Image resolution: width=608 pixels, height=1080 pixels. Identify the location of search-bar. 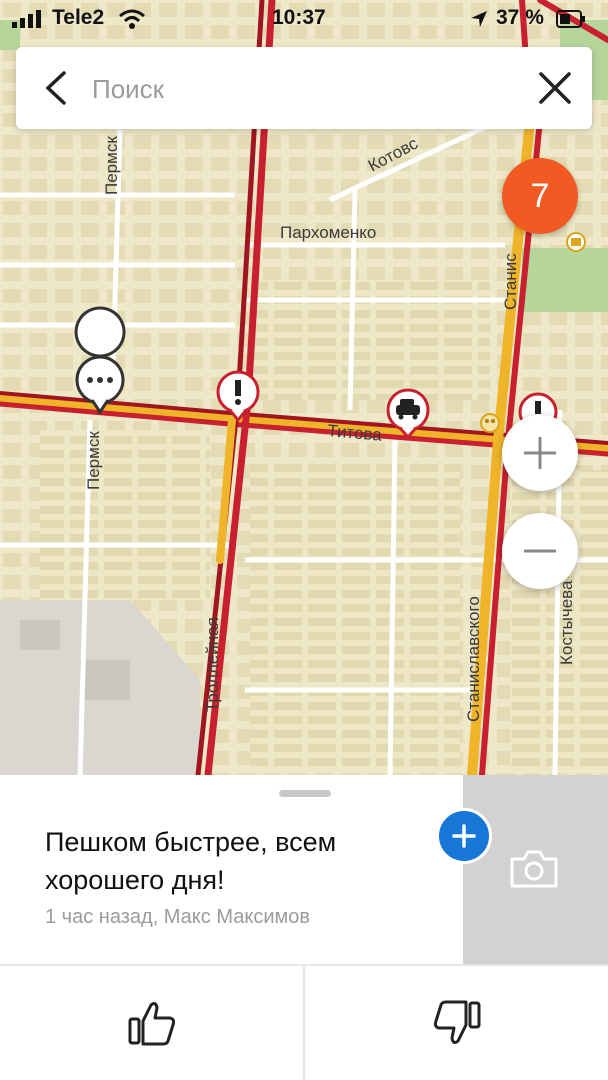
(304, 88).